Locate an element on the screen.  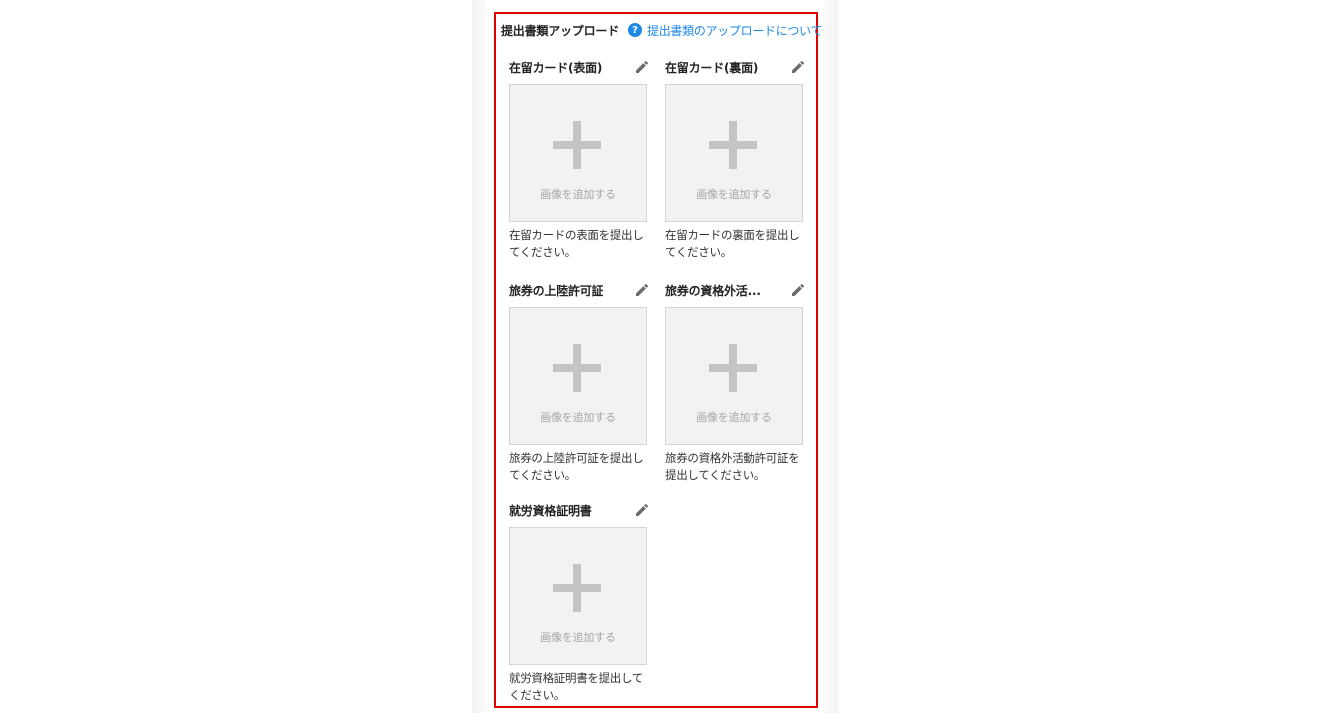
document-description: 在留カードの表面を提出してください。 is located at coordinates (576, 243).